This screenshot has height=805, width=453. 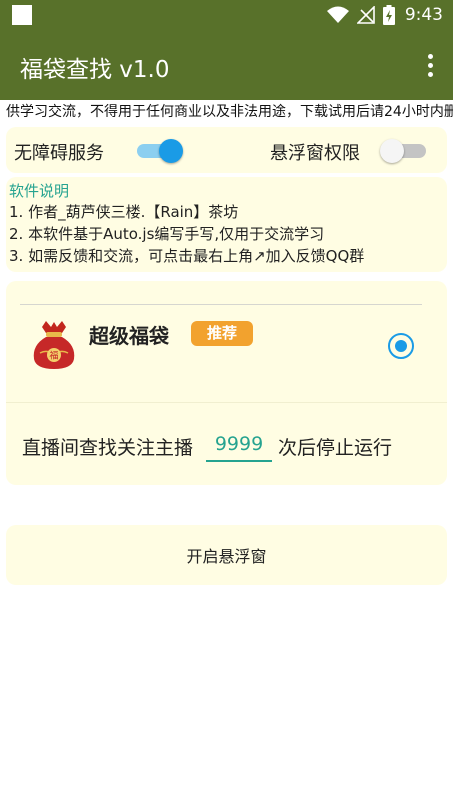 What do you see at coordinates (221, 304) in the screenshot?
I see `divider` at bounding box center [221, 304].